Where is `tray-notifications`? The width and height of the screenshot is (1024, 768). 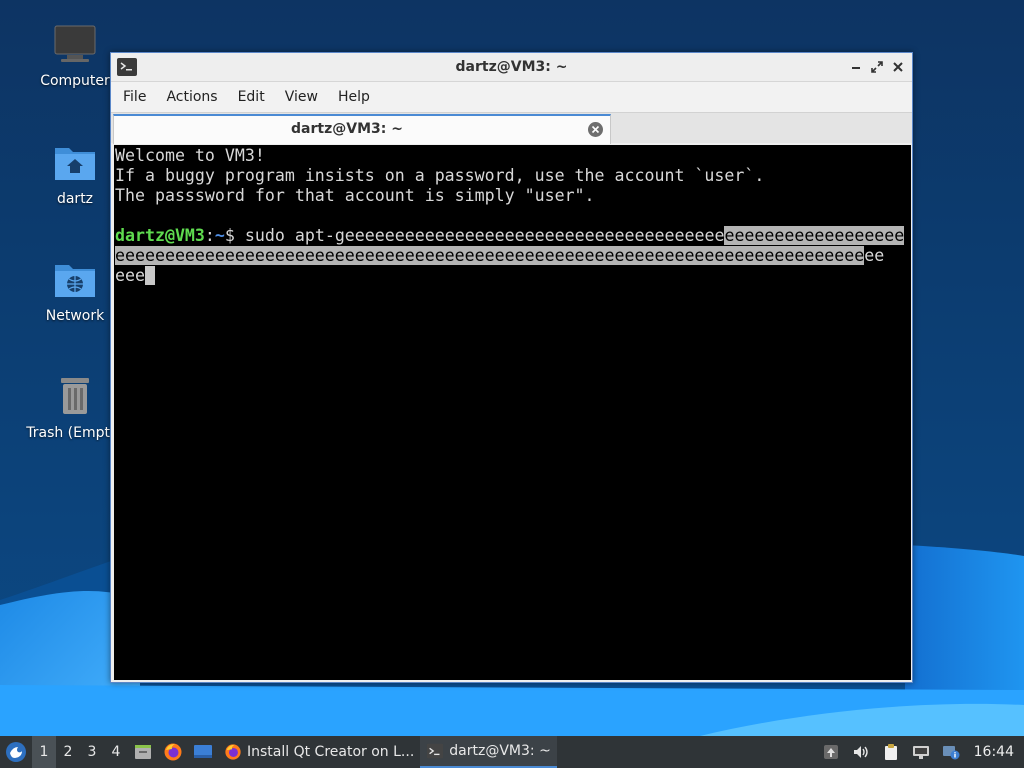 tray-notifications is located at coordinates (831, 752).